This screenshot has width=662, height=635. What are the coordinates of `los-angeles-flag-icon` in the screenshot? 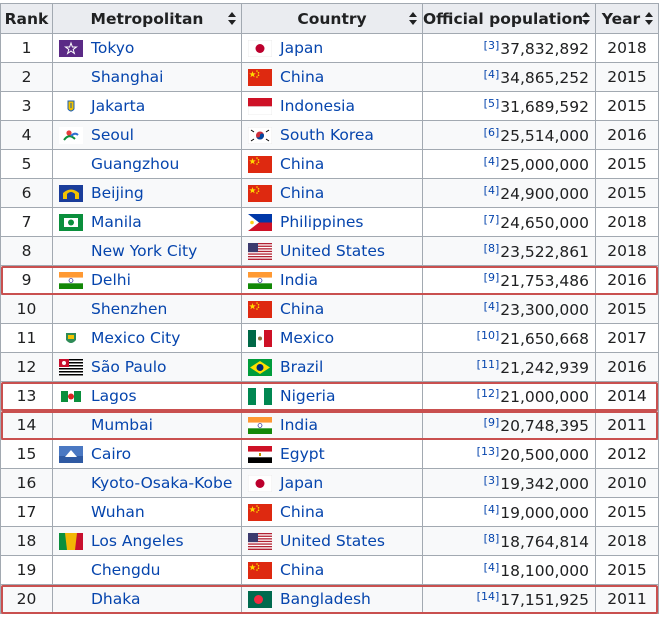 It's located at (71, 541).